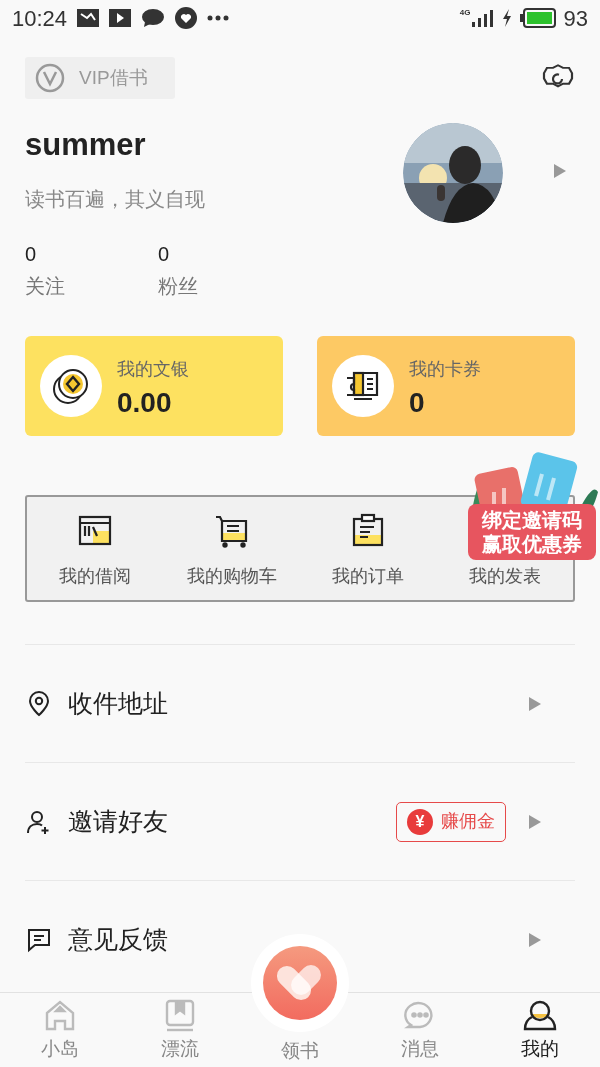 This screenshot has width=600, height=1067. Describe the element at coordinates (153, 18) in the screenshot. I see `chat-icon` at that location.